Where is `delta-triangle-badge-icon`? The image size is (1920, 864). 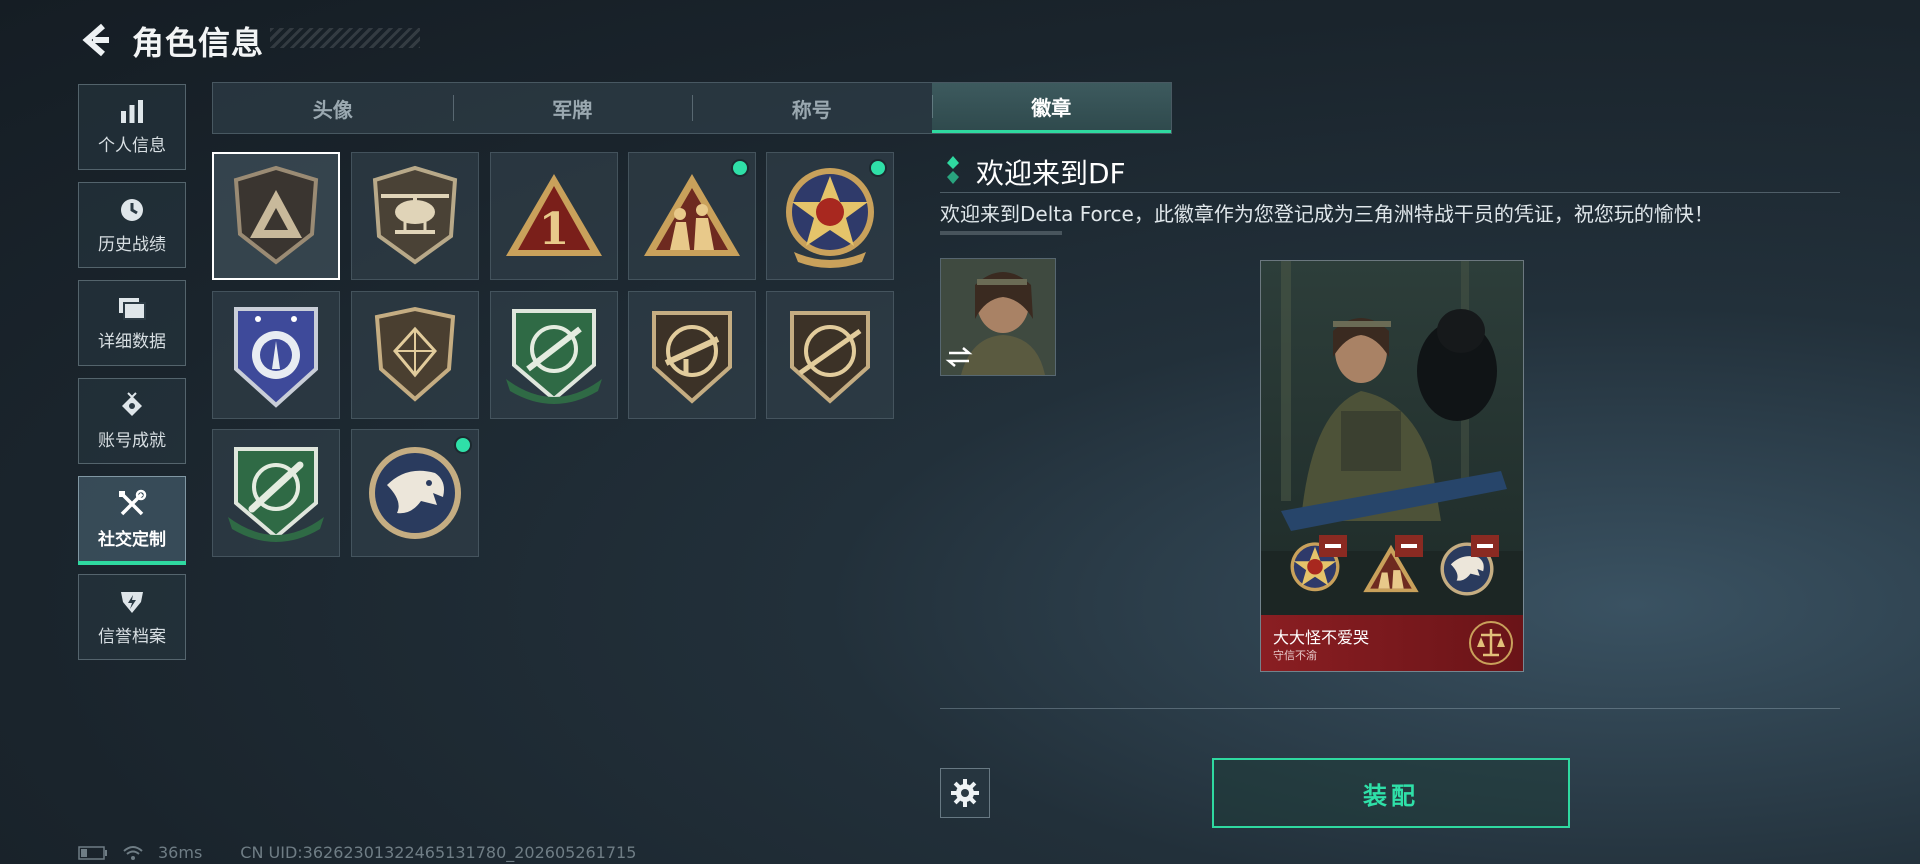 delta-triangle-badge-icon is located at coordinates (276, 215).